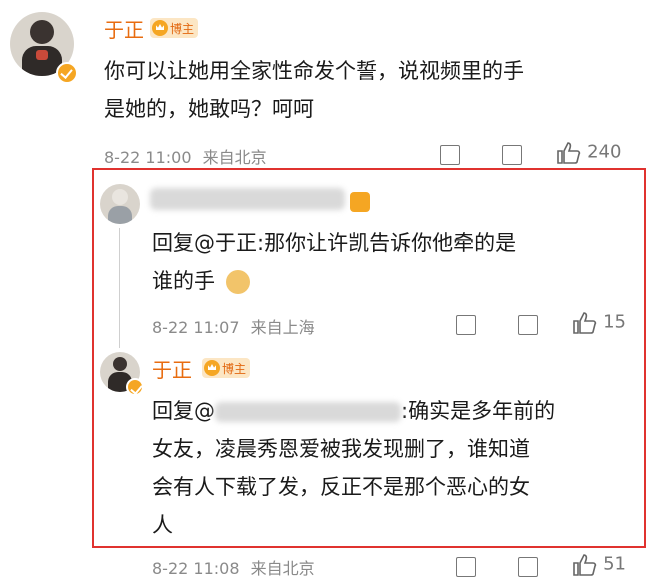 The width and height of the screenshot is (660, 582). Describe the element at coordinates (233, 568) in the screenshot. I see `reply-meta: 8-22 11:08 来自北京` at that location.